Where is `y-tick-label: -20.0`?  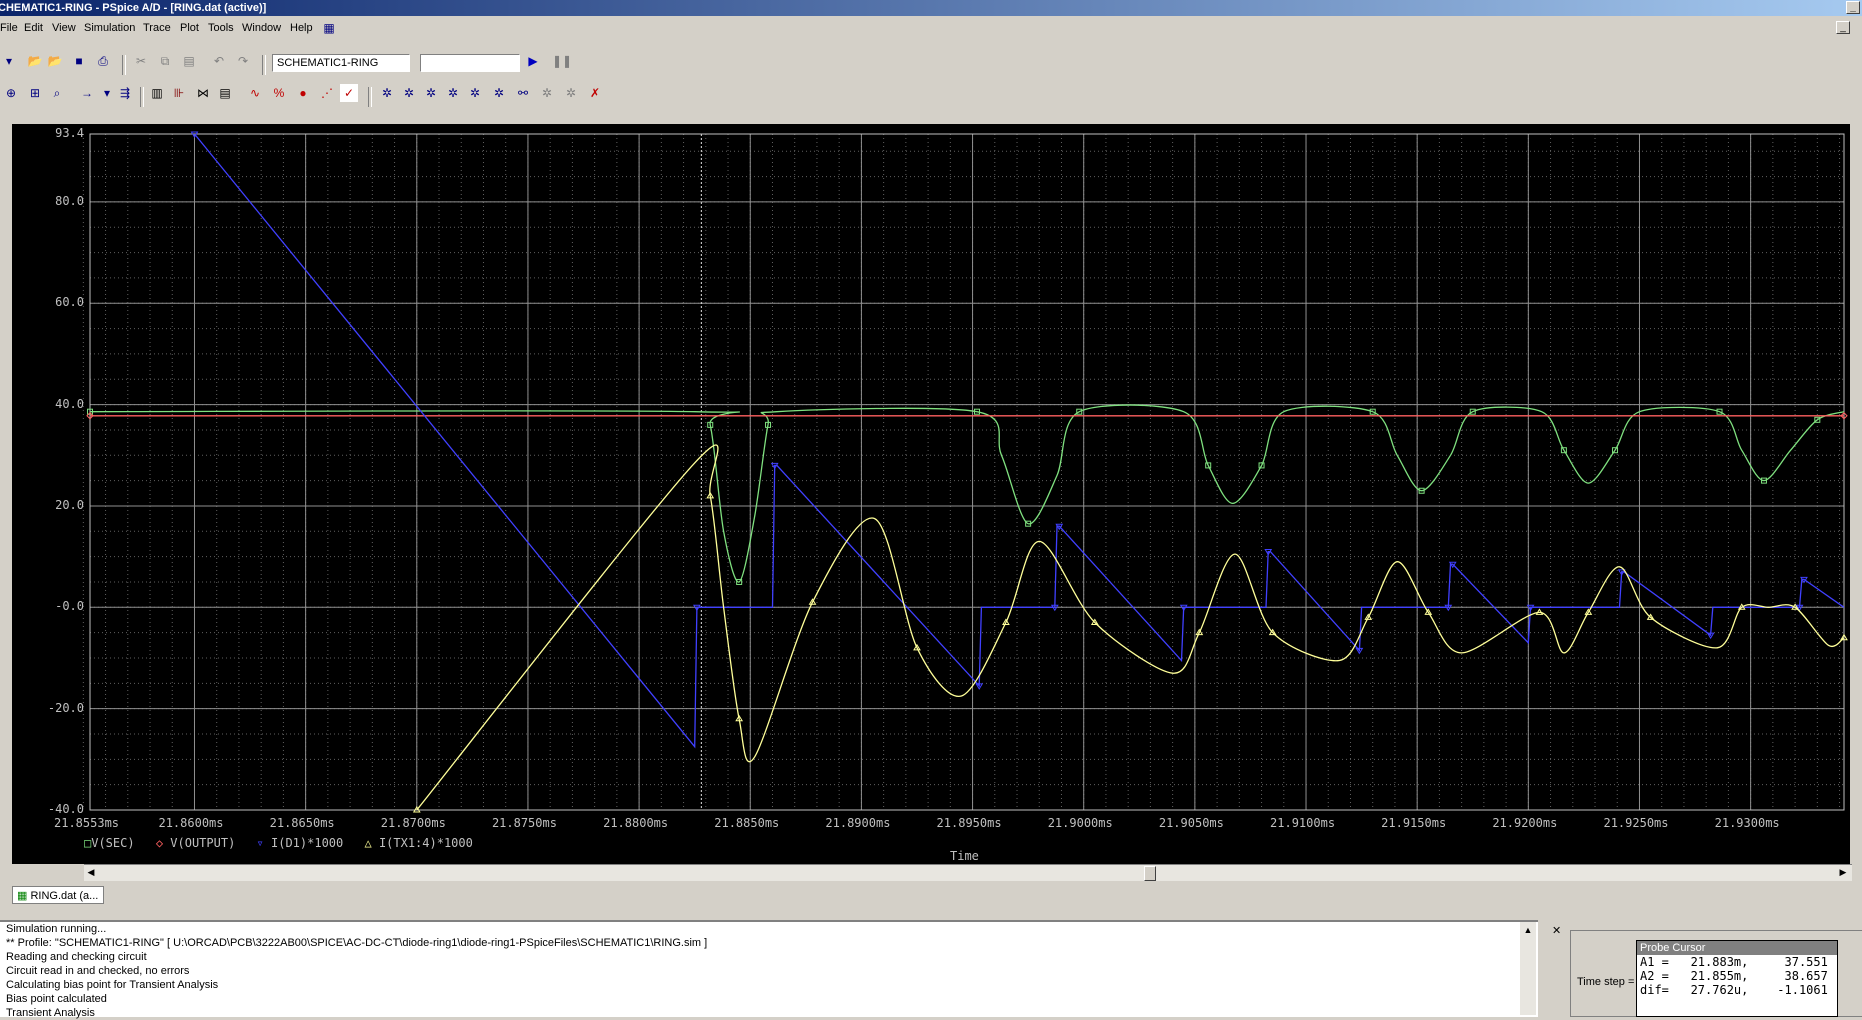
y-tick-label: -20.0 is located at coordinates (65, 707).